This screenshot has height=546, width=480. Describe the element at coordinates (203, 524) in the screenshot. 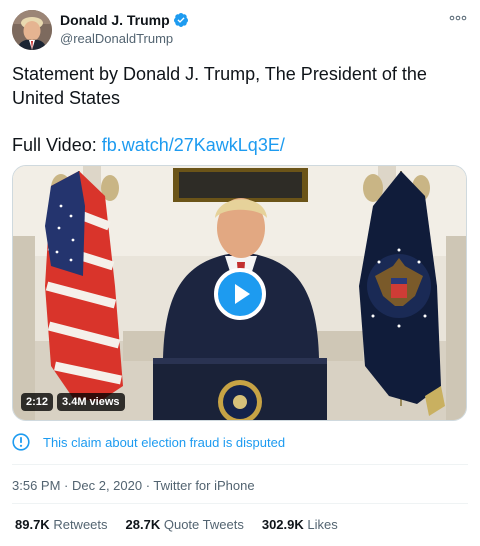

I see `quote-tweets-label: Quote Tweets` at that location.